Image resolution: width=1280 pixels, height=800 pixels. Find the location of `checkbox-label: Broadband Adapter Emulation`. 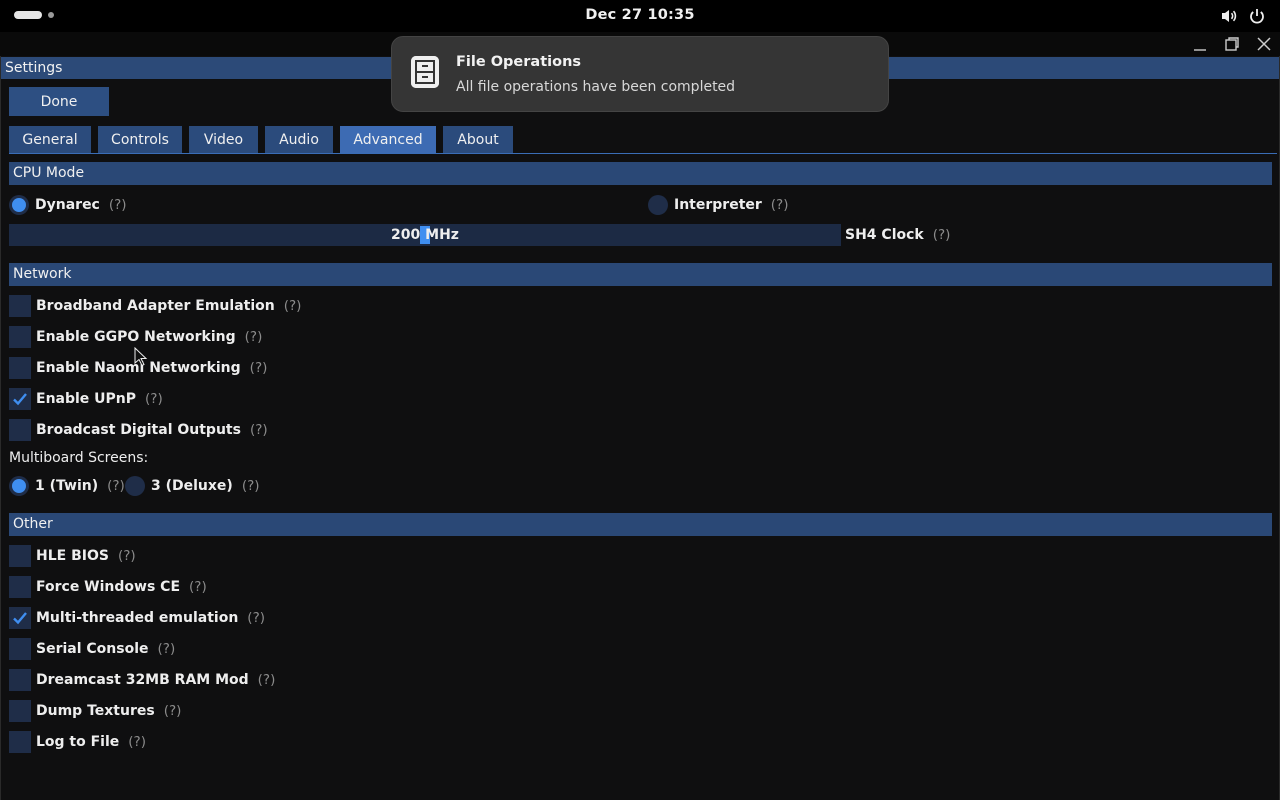

checkbox-label: Broadband Adapter Emulation is located at coordinates (155, 306).